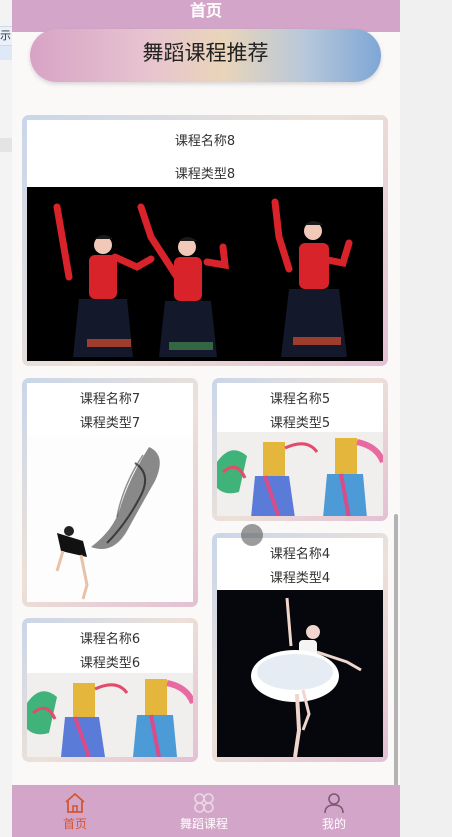  I want to click on course-card-body: 课程名称4 课程类型4, so click(300, 647).